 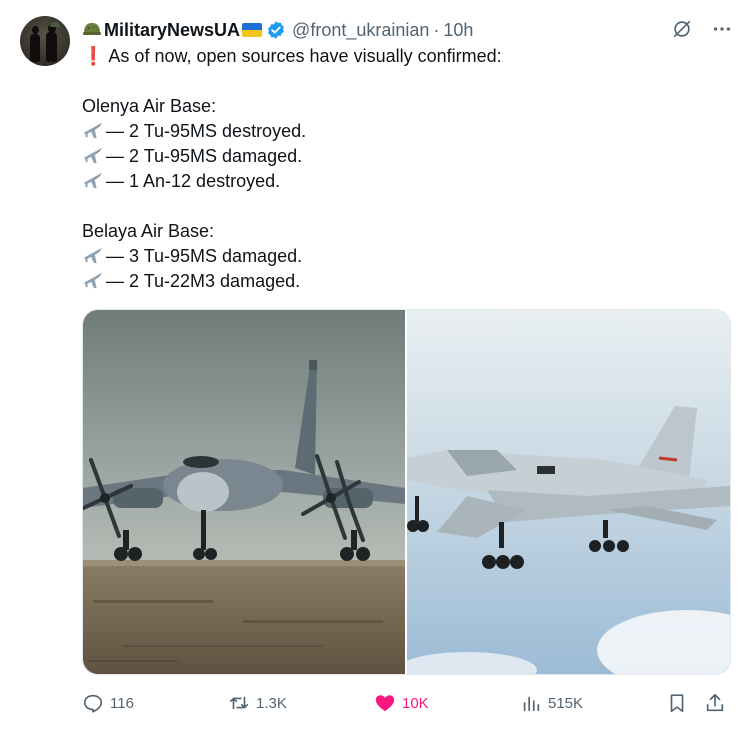 I want to click on avatar, so click(x=45, y=41).